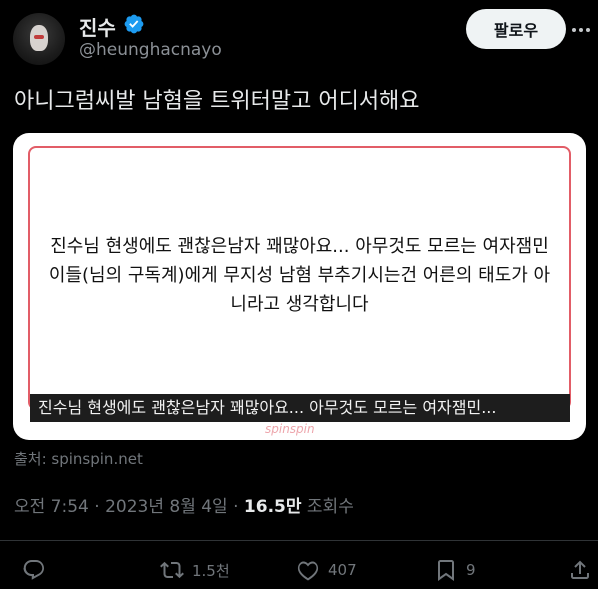 Image resolution: width=598 pixels, height=589 pixels. I want to click on bookmark-icon, so click(446, 570).